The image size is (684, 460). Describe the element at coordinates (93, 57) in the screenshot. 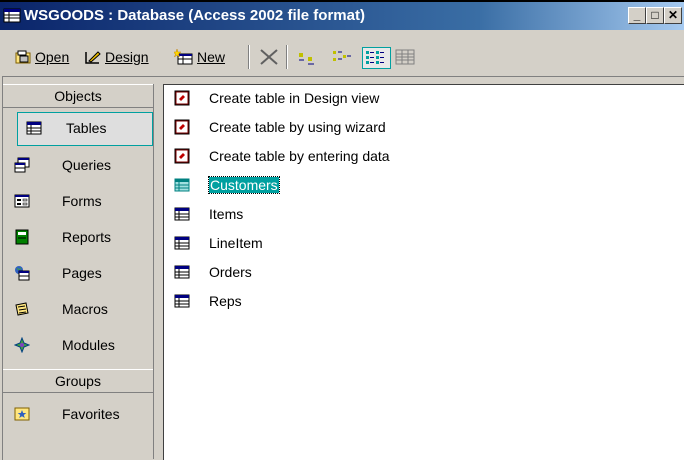

I see `design-icon` at that location.